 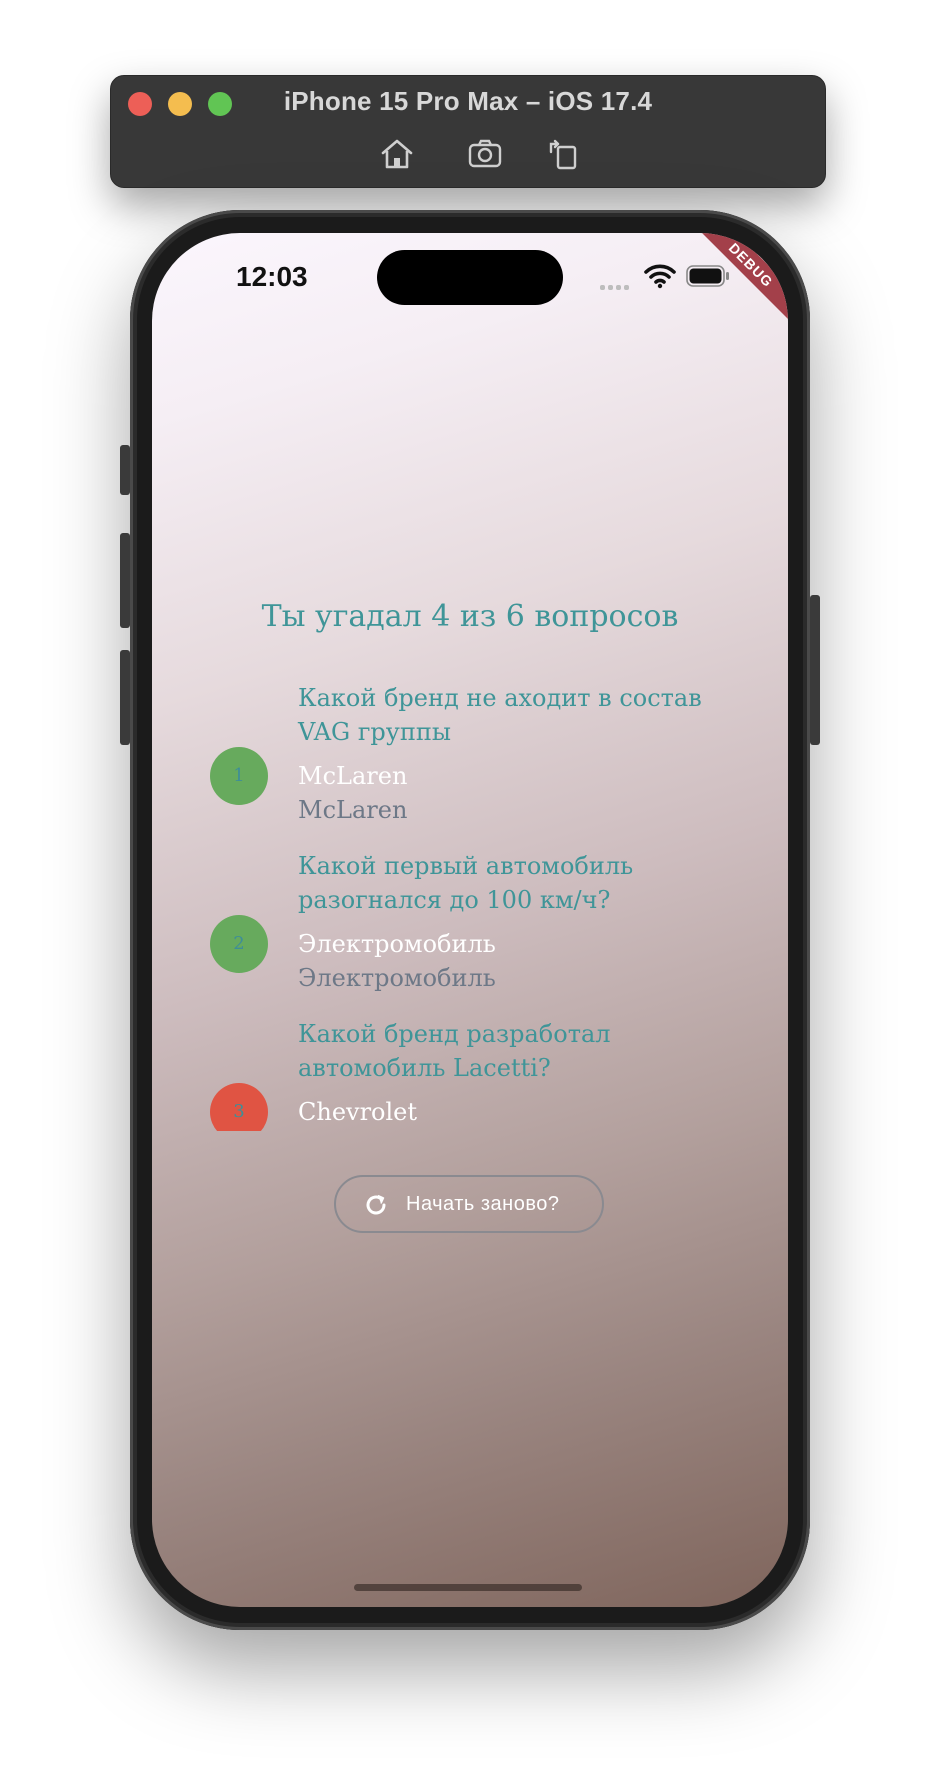 What do you see at coordinates (485, 154) in the screenshot?
I see `screenshot-icon` at bounding box center [485, 154].